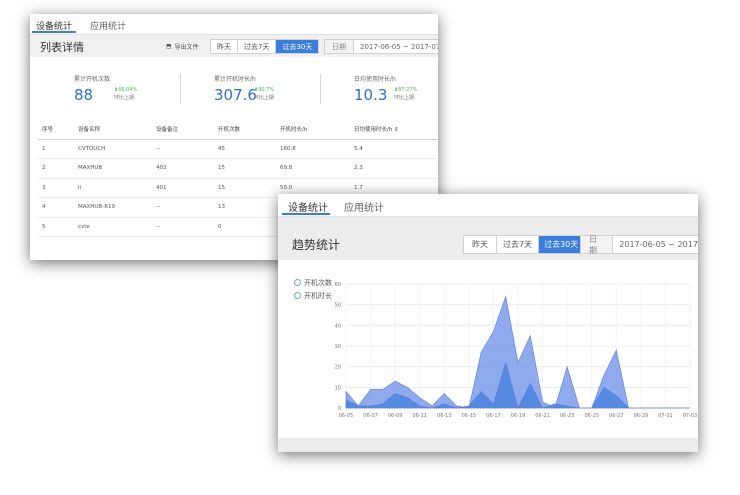  I want to click on stat-value: 10.3, so click(371, 95).